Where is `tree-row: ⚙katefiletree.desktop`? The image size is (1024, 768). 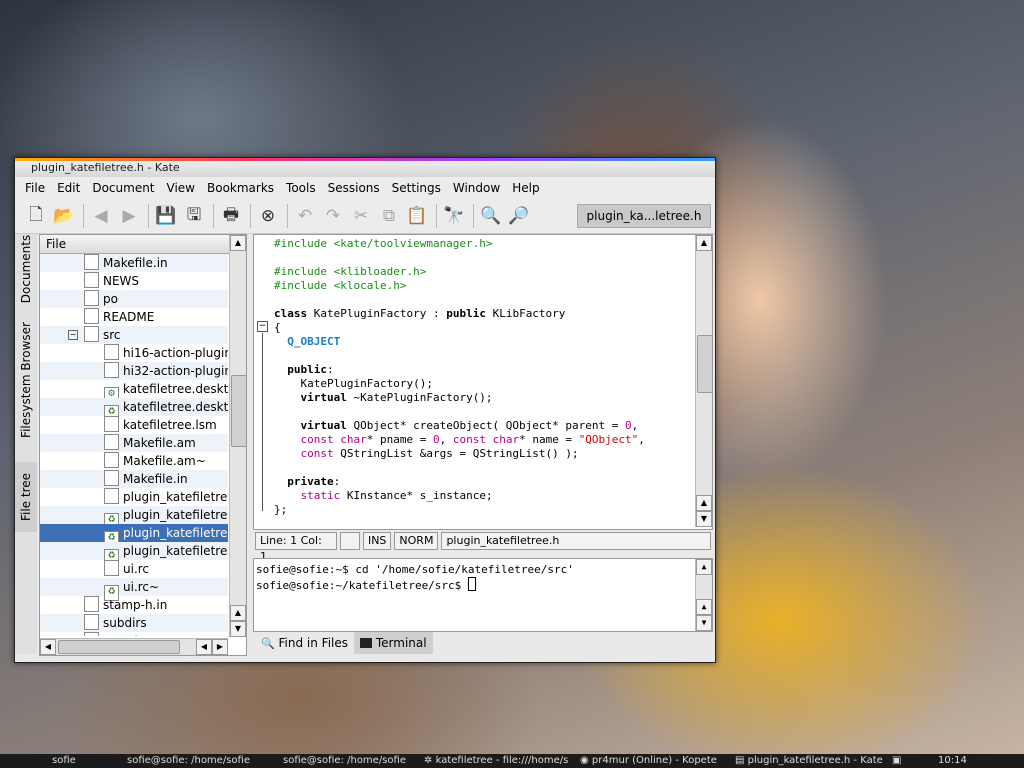 tree-row: ⚙katefiletree.desktop is located at coordinates (134, 391).